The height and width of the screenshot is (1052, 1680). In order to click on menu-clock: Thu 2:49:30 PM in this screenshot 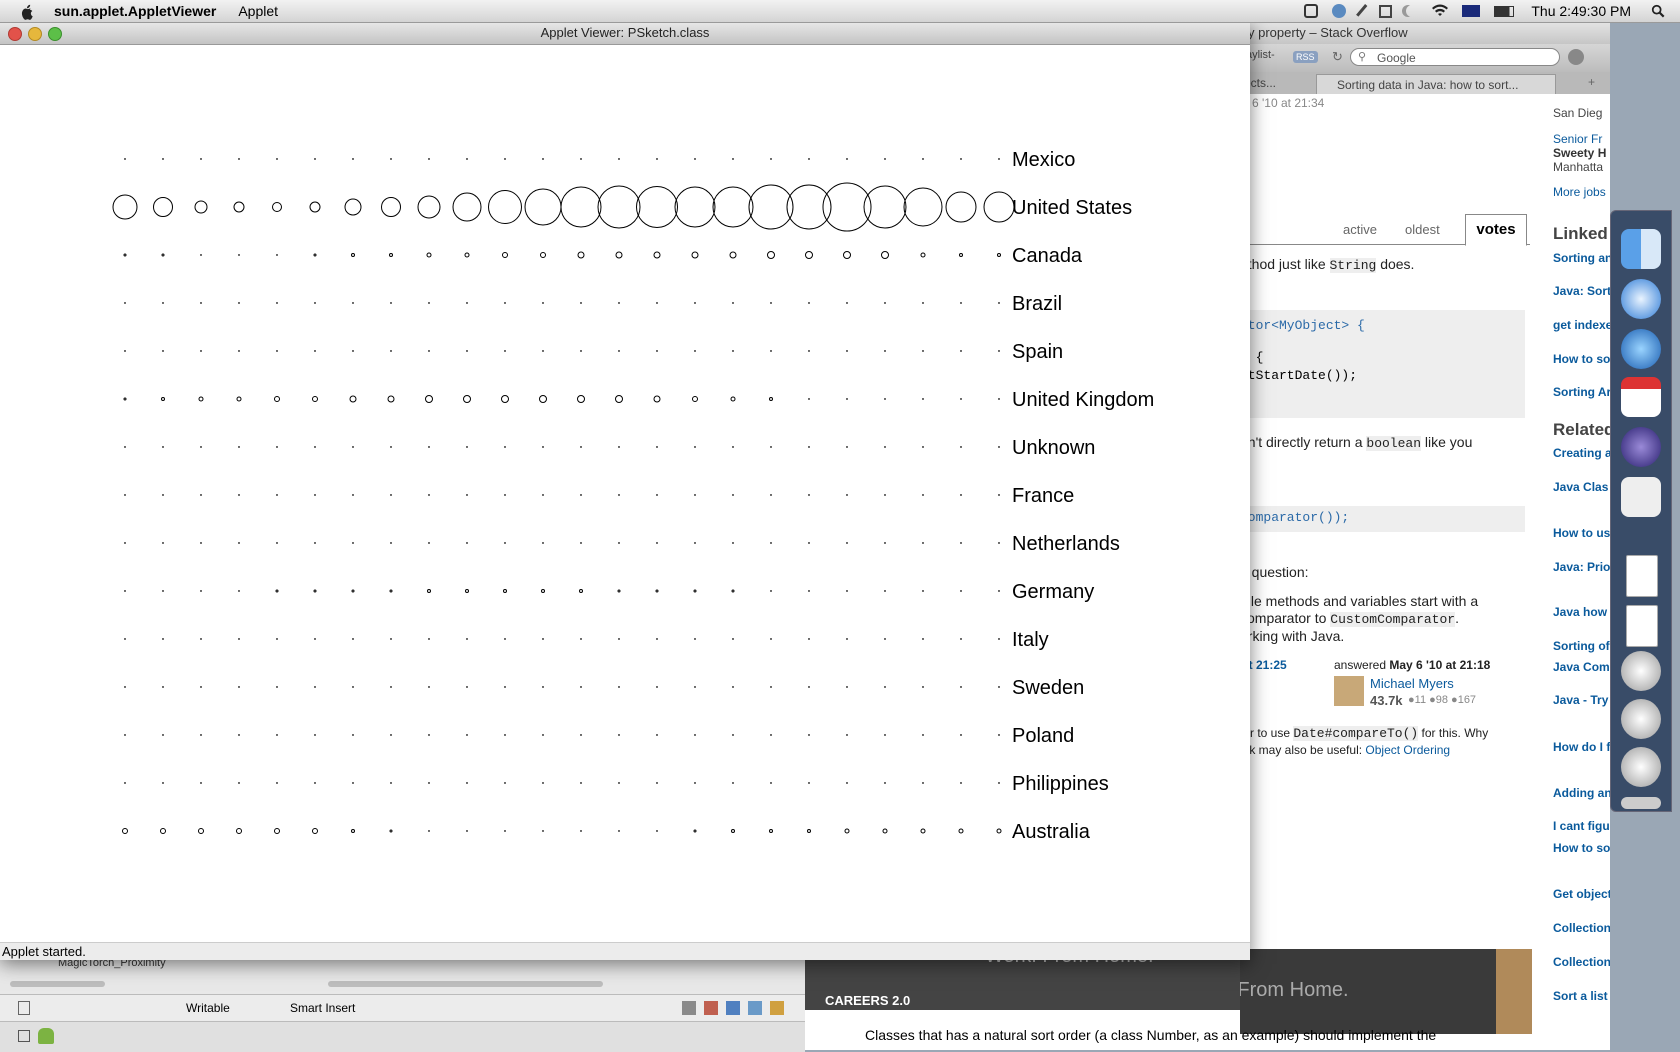, I will do `click(1581, 11)`.